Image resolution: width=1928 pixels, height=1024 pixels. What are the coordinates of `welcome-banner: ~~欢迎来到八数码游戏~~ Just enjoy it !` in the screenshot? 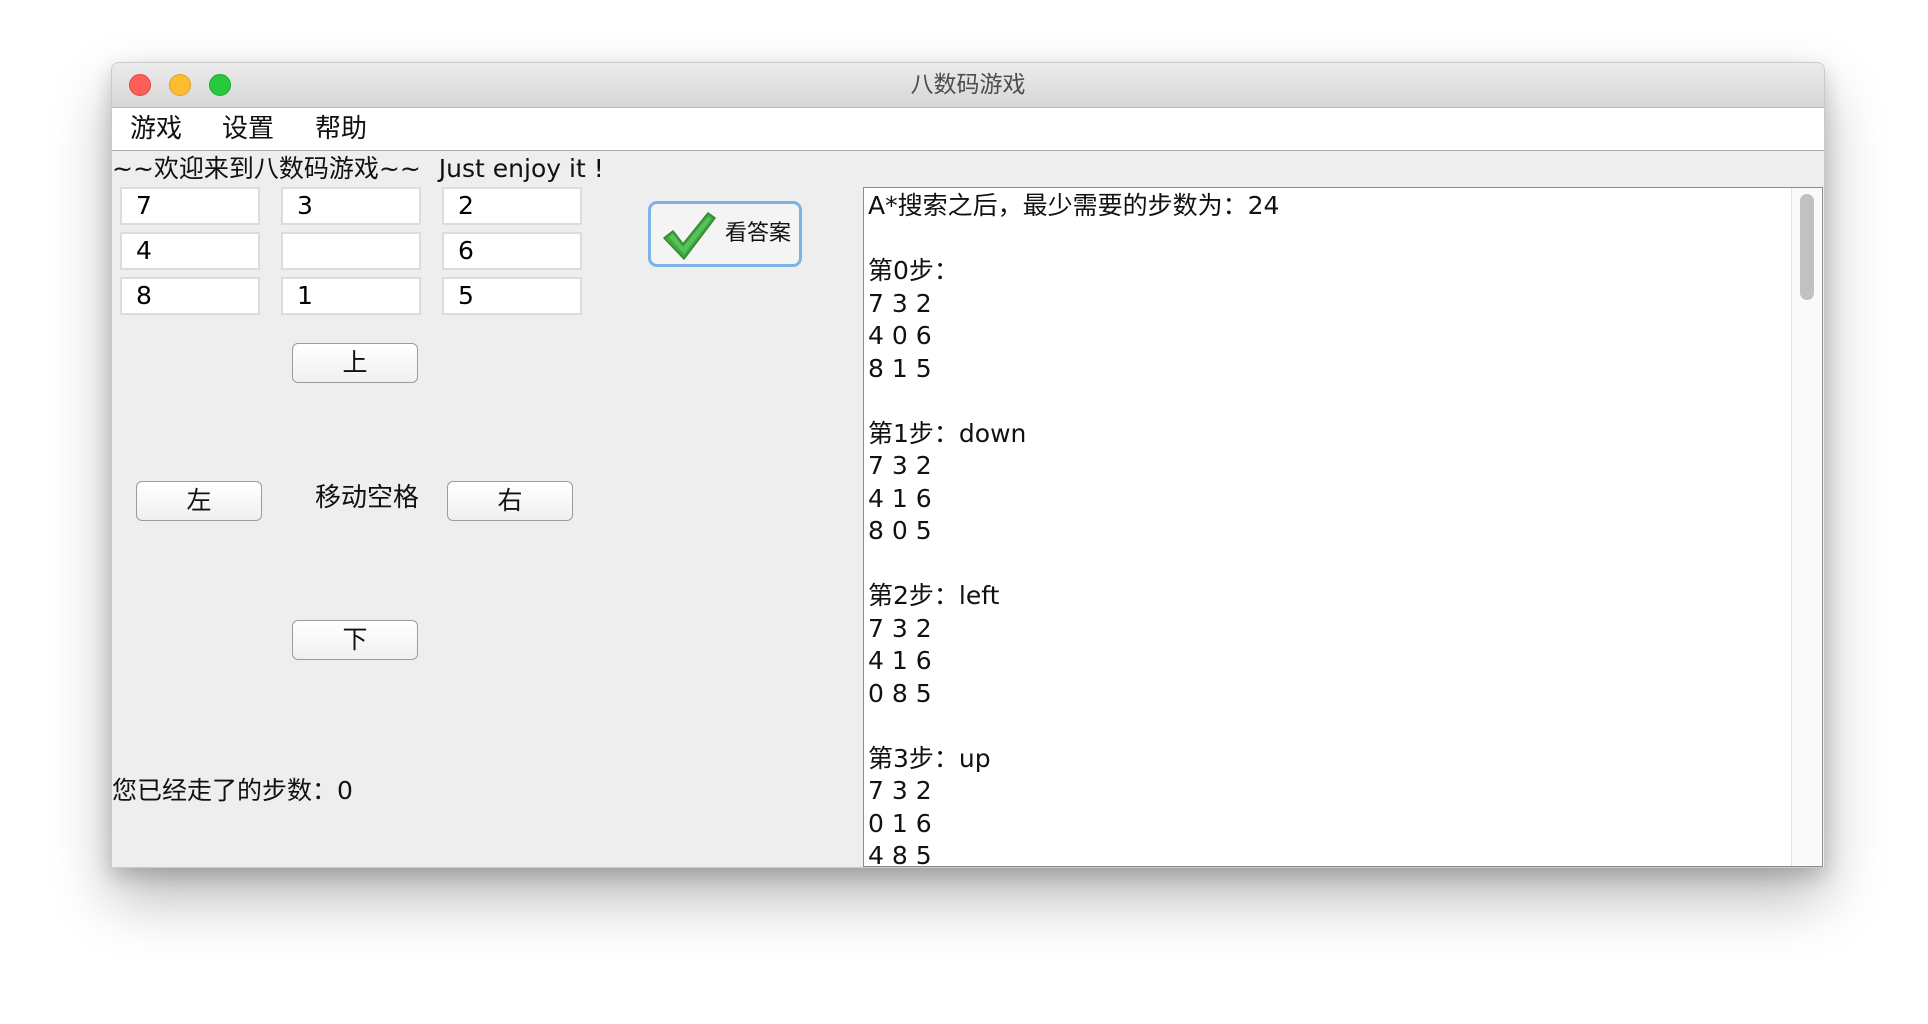 It's located at (358, 169).